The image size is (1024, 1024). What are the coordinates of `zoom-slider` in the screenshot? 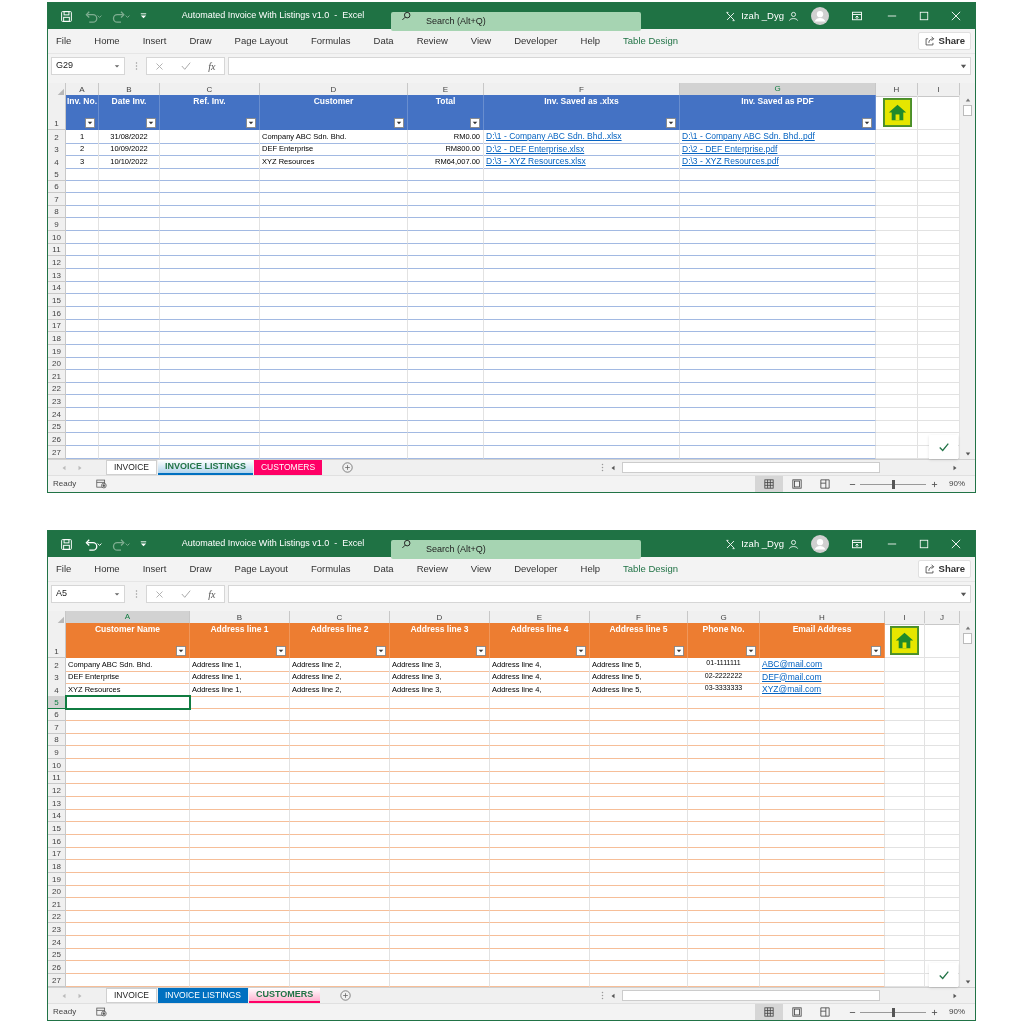 It's located at (893, 1012).